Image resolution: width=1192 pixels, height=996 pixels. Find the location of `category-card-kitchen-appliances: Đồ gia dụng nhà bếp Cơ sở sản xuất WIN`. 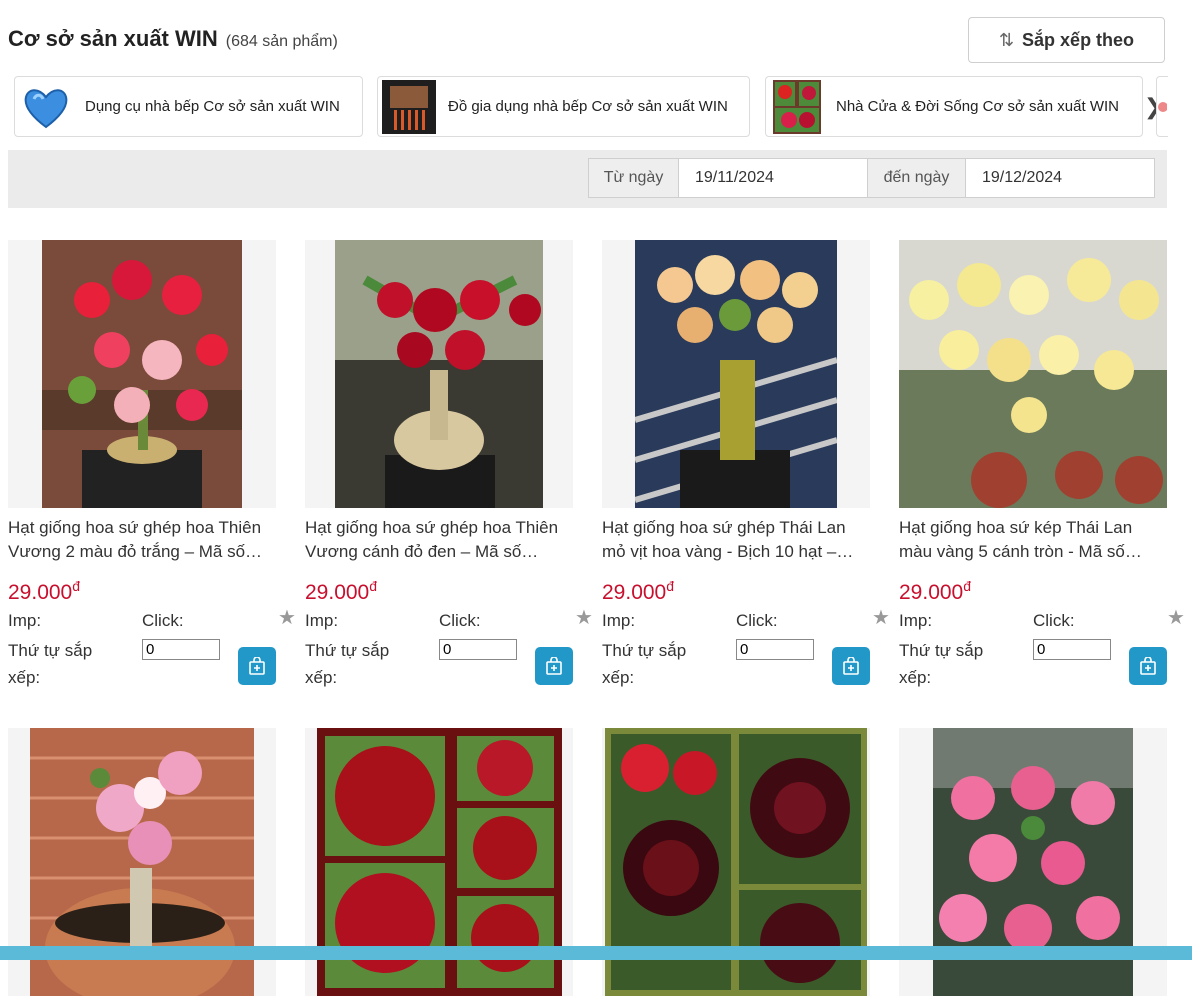

category-card-kitchen-appliances: Đồ gia dụng nhà bếp Cơ sở sản xuất WIN is located at coordinates (563, 106).